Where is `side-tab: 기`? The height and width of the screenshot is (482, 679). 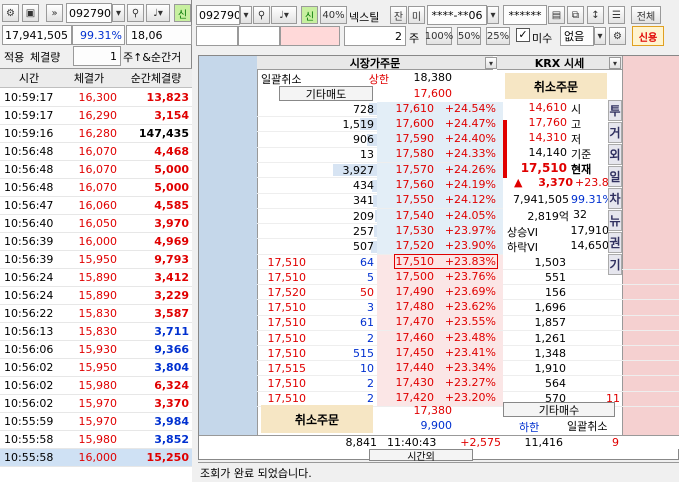
side-tab: 기 is located at coordinates (615, 264).